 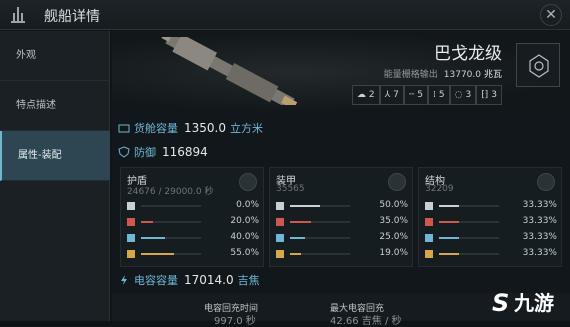 I want to click on app-logo-icon, so click(x=18, y=15).